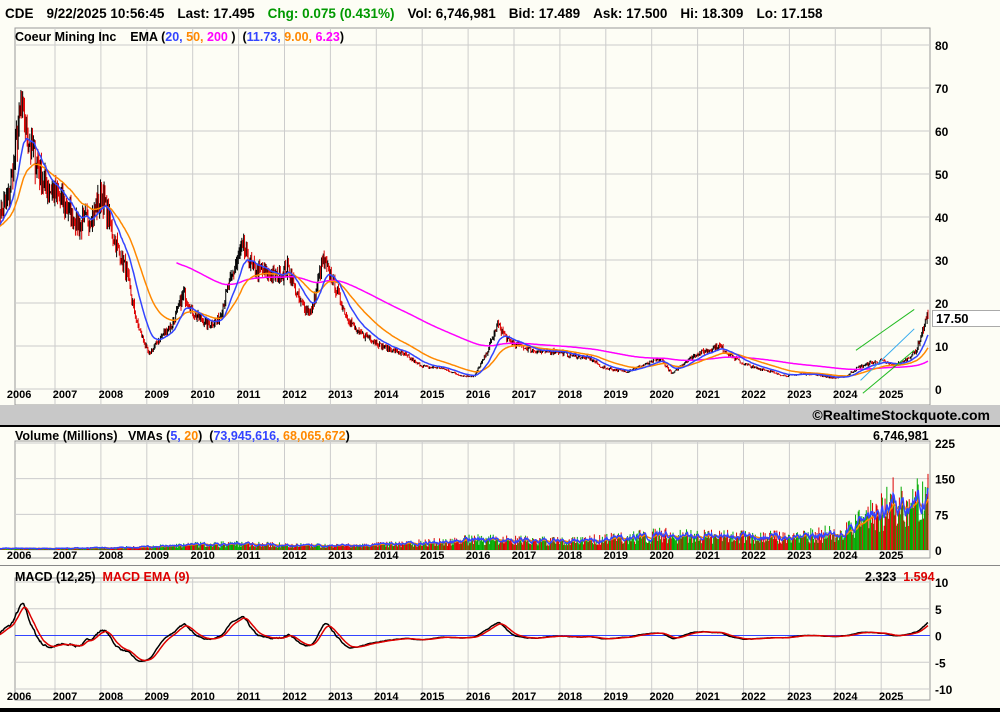 The width and height of the screenshot is (1000, 712). I want to click on macd-signal-value: 1.594, so click(919, 577).